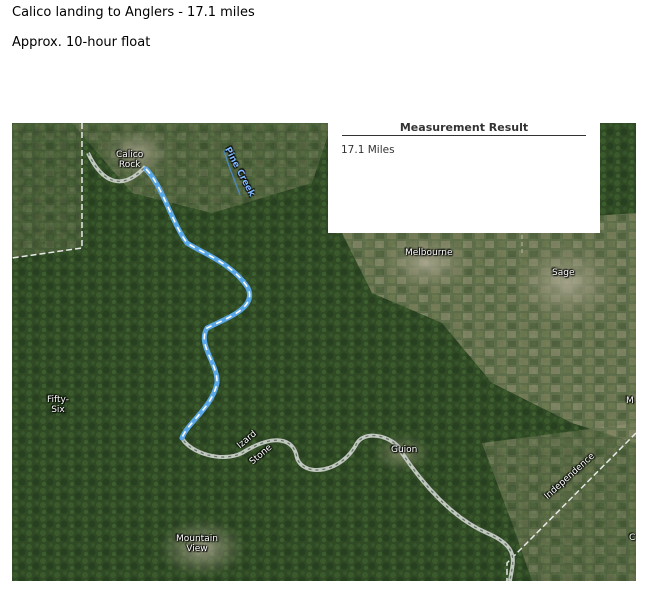 The width and height of the screenshot is (647, 593). Describe the element at coordinates (404, 450) in the screenshot. I see `label-guion: Guion` at that location.